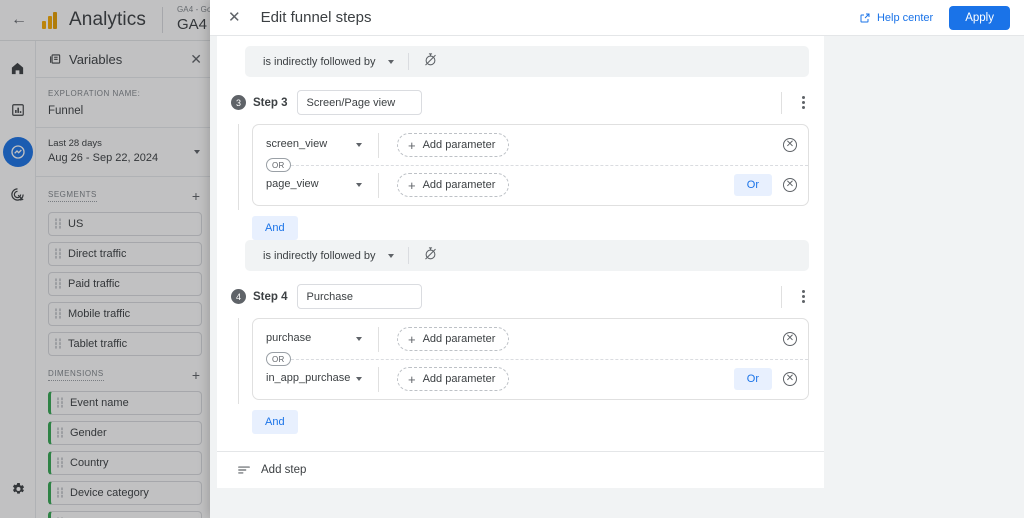 Image resolution: width=1024 pixels, height=518 pixels. Describe the element at coordinates (530, 145) in the screenshot. I see `condition-row: screen_view + Add parameter ✕` at that location.